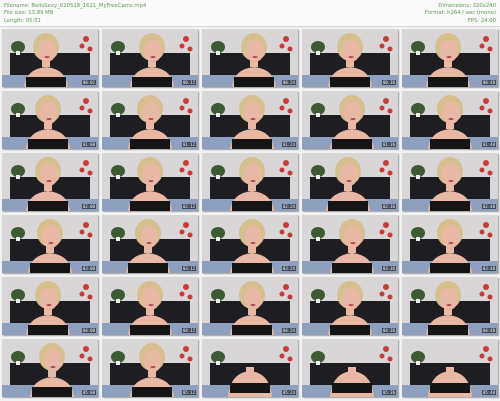 Image resolution: width=500 pixels, height=401 pixels. I want to click on thumbnail-timestamp: 03:48, so click(488, 268).